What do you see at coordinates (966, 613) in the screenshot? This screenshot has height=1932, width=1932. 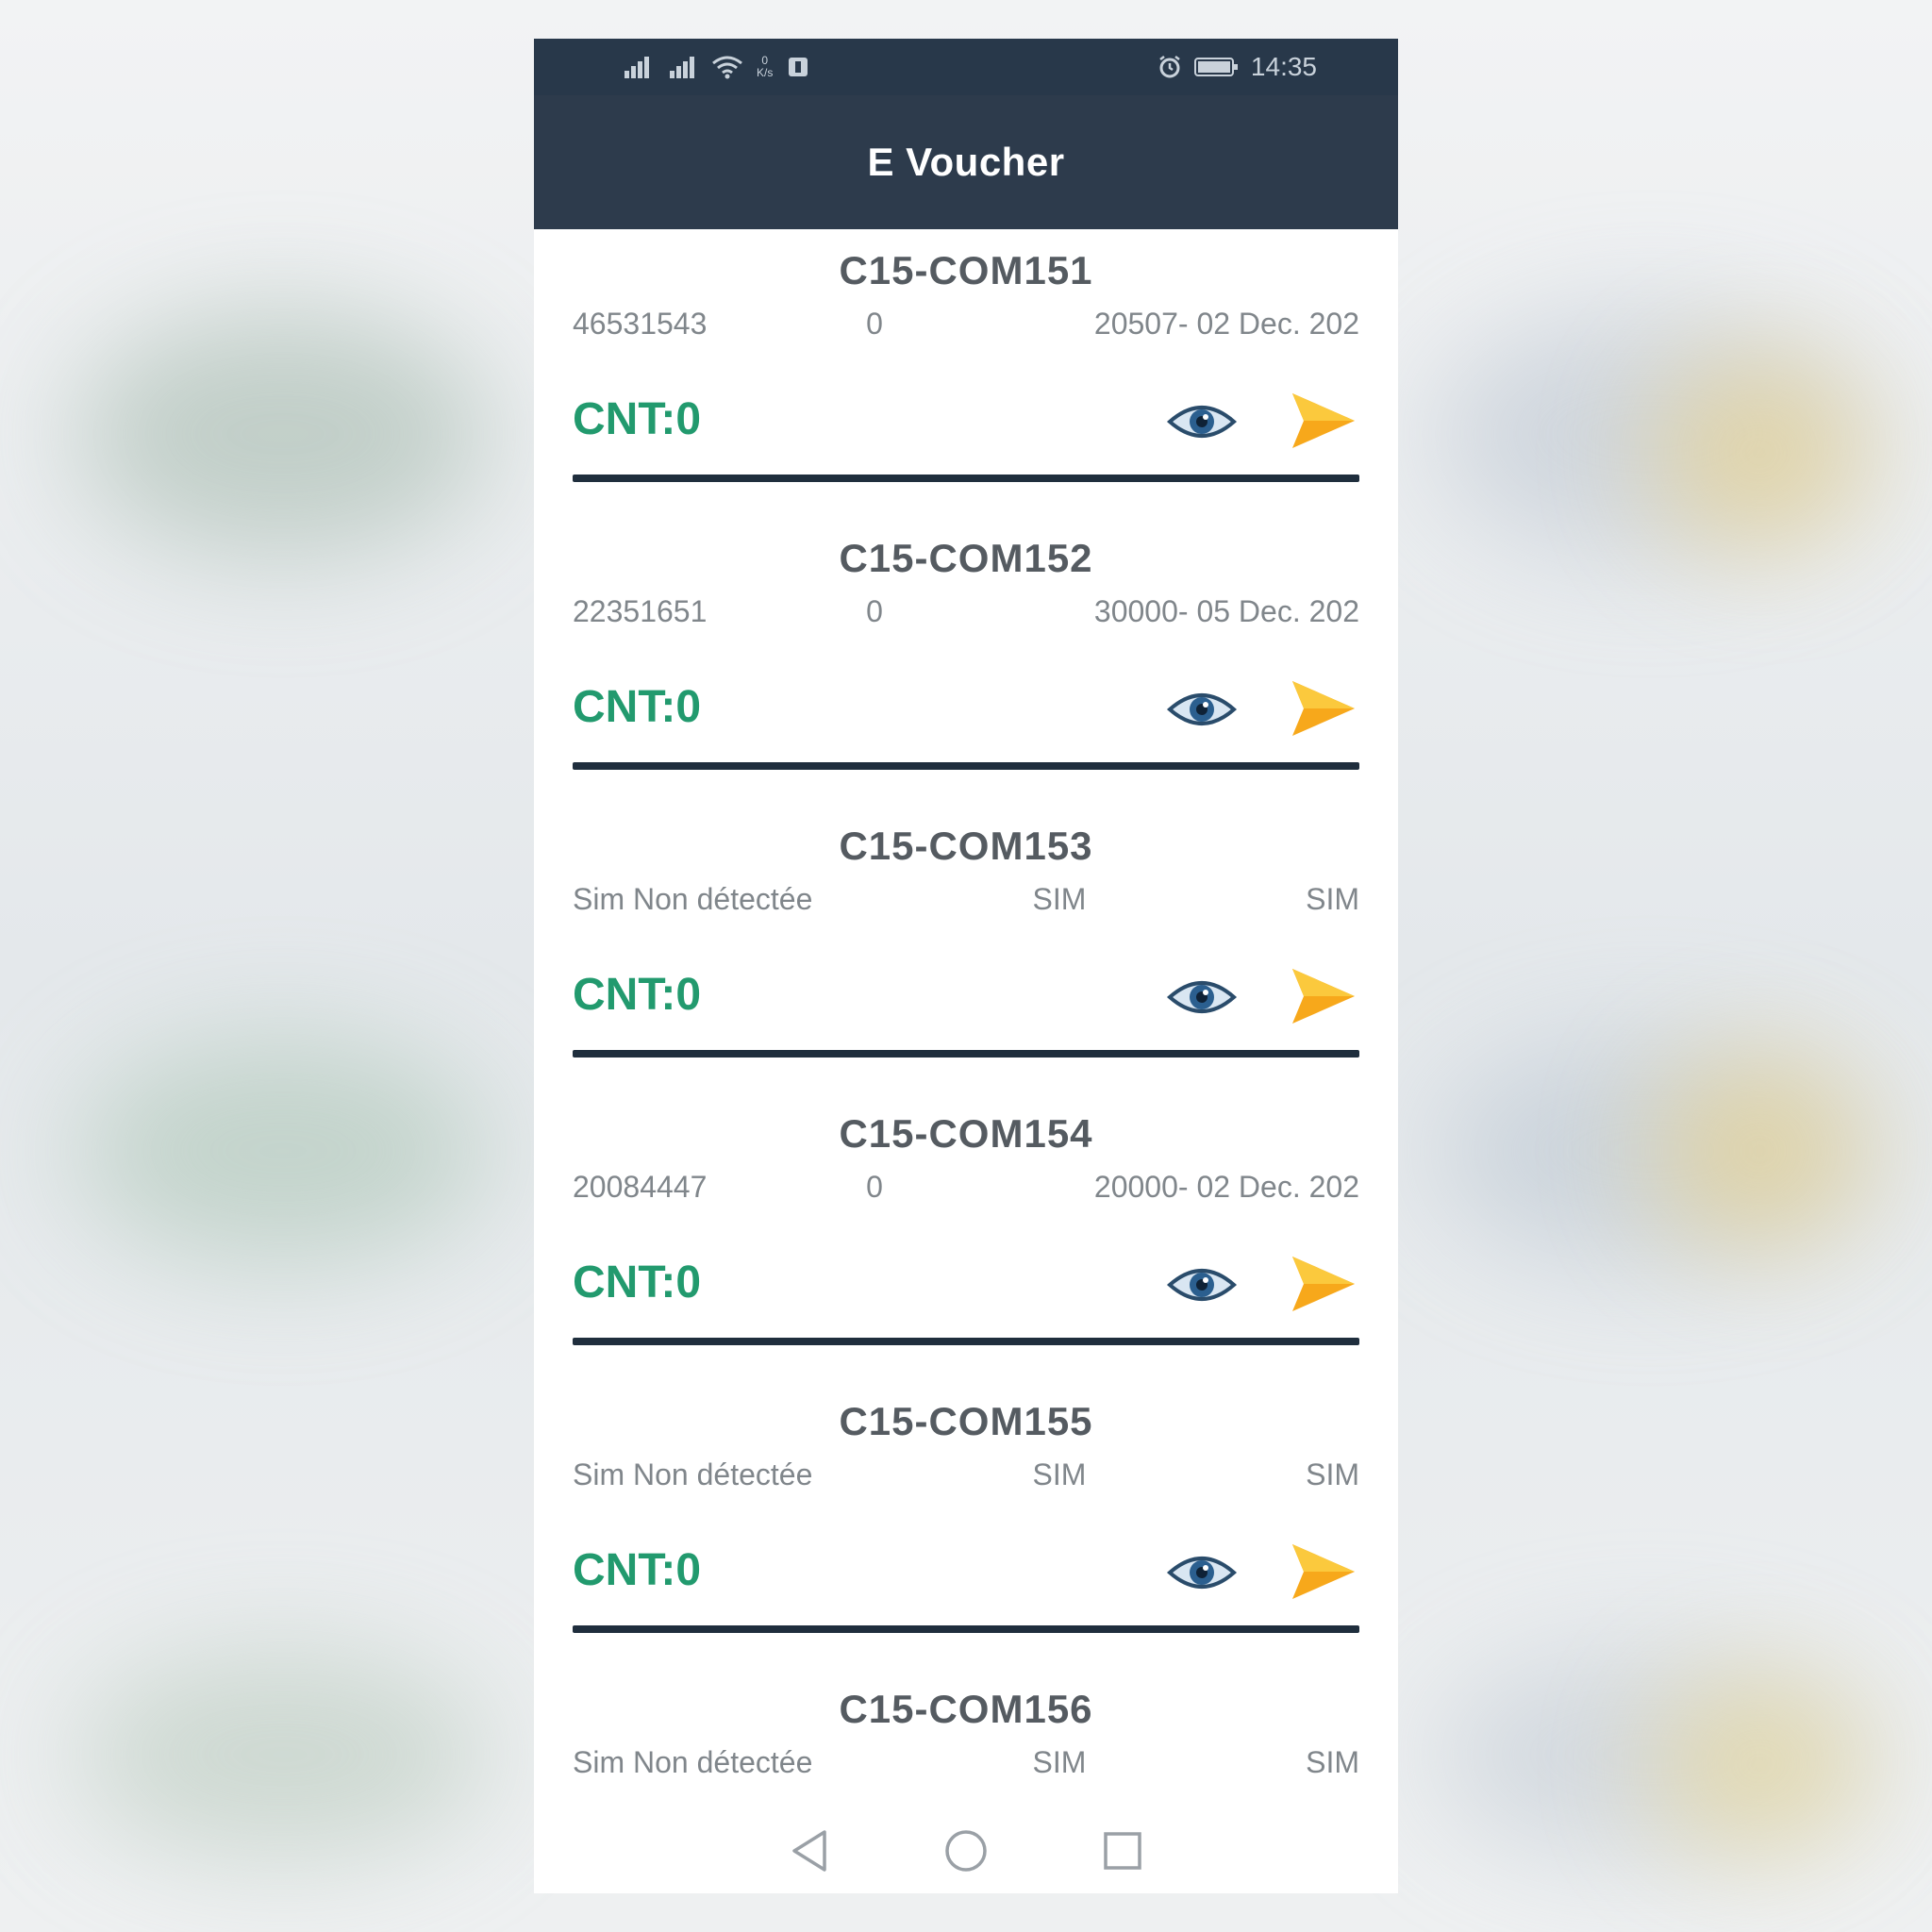 I see `voucher-details-row: 22351651 0 30000- 05 Dec. 202` at bounding box center [966, 613].